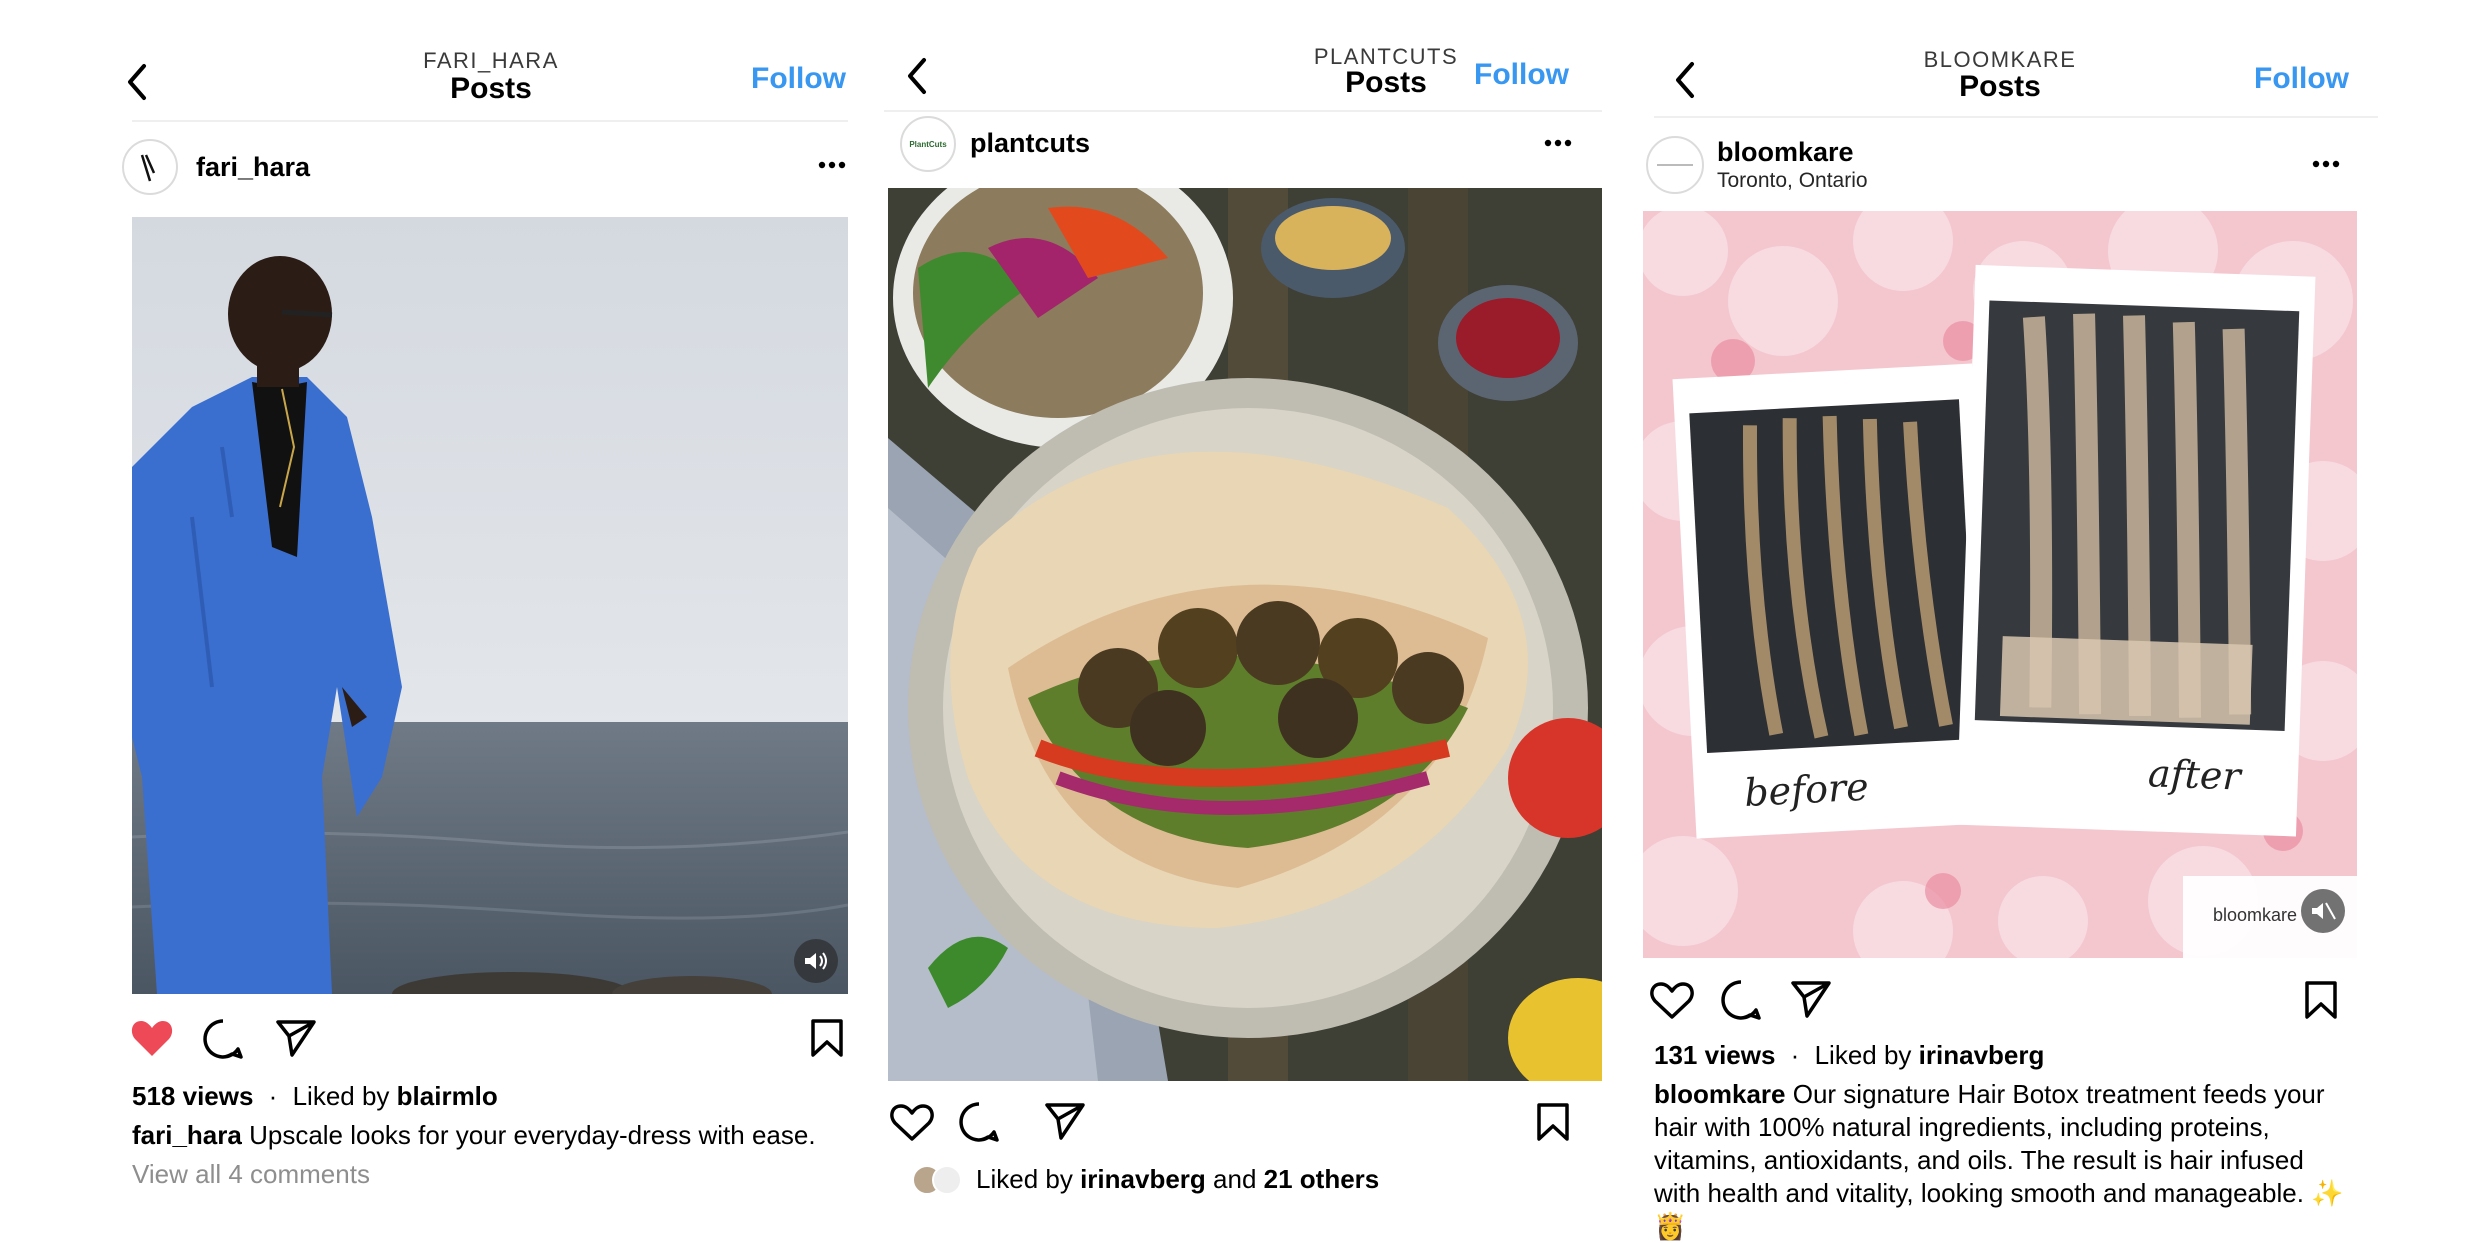  I want to click on post-username: plantcuts, so click(1030, 143).